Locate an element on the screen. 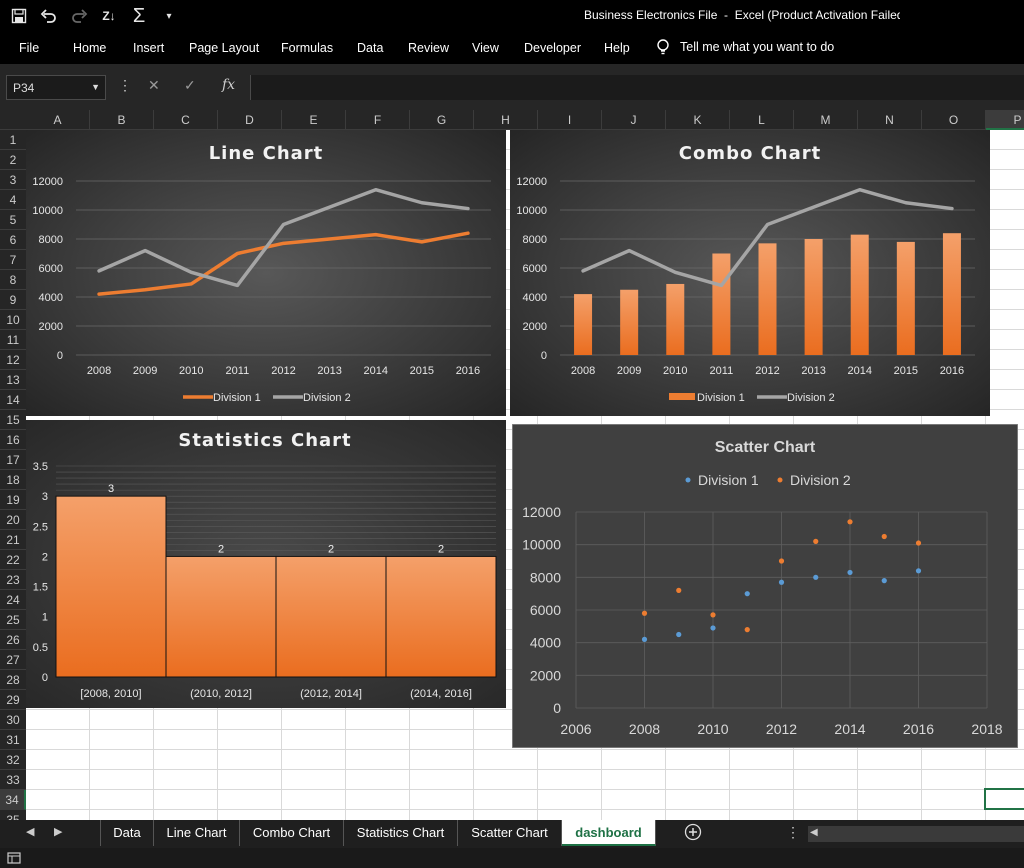  y-tick-label: 3.5 is located at coordinates (40, 467).